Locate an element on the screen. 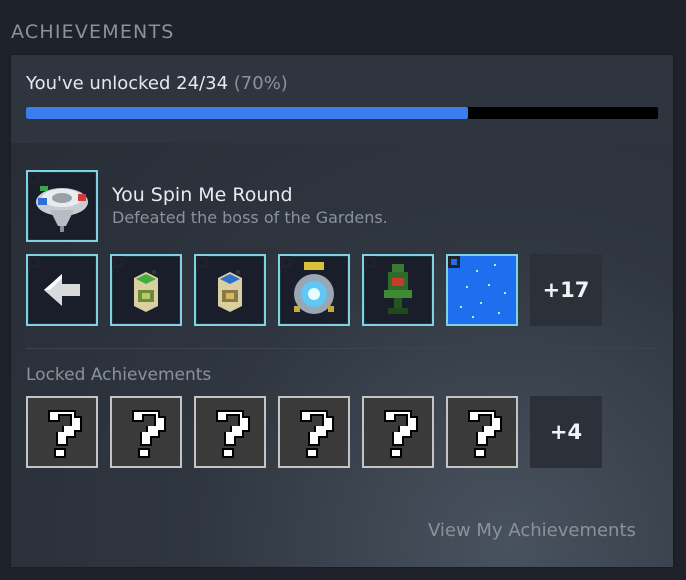 The height and width of the screenshot is (580, 686). featured-description: Defeated the boss of the Gardens. is located at coordinates (250, 217).